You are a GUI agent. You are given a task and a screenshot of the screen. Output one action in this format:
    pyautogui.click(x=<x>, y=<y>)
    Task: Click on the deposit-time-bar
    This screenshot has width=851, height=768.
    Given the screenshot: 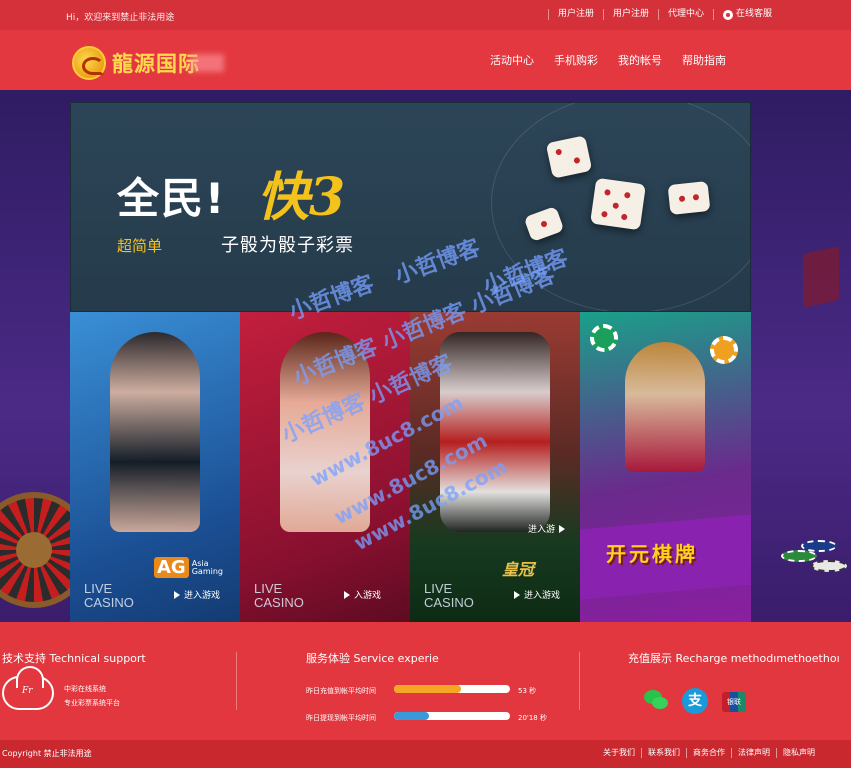 What is the action you would take?
    pyautogui.click(x=452, y=689)
    